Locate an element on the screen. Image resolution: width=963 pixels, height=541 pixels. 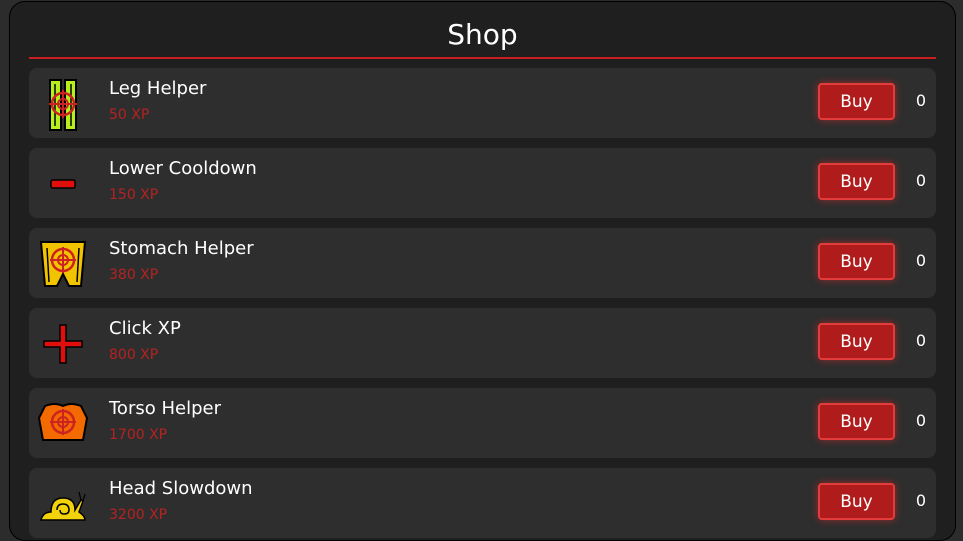
shop-item-leg-helper: Leg Helper 50 XP Buy 0 is located at coordinates (482, 103).